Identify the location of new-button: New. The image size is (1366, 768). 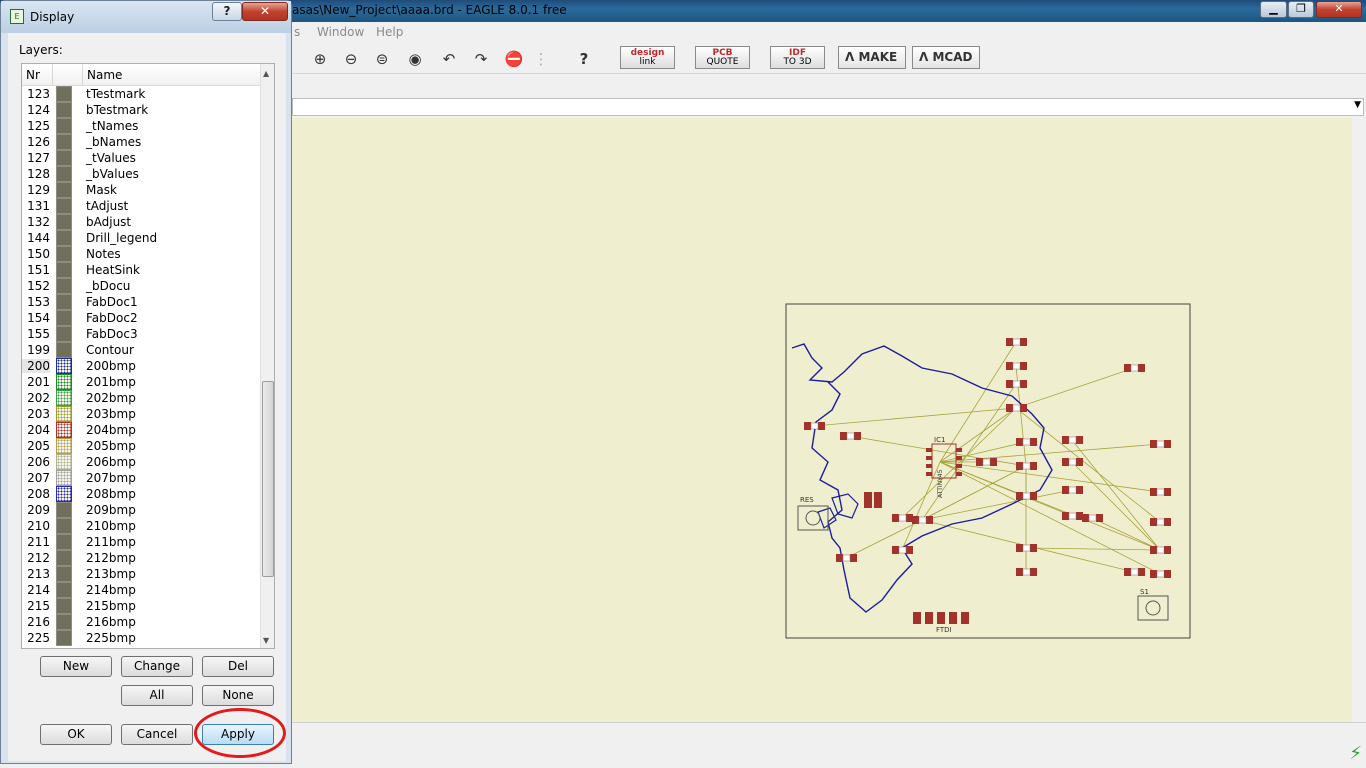
(76, 666).